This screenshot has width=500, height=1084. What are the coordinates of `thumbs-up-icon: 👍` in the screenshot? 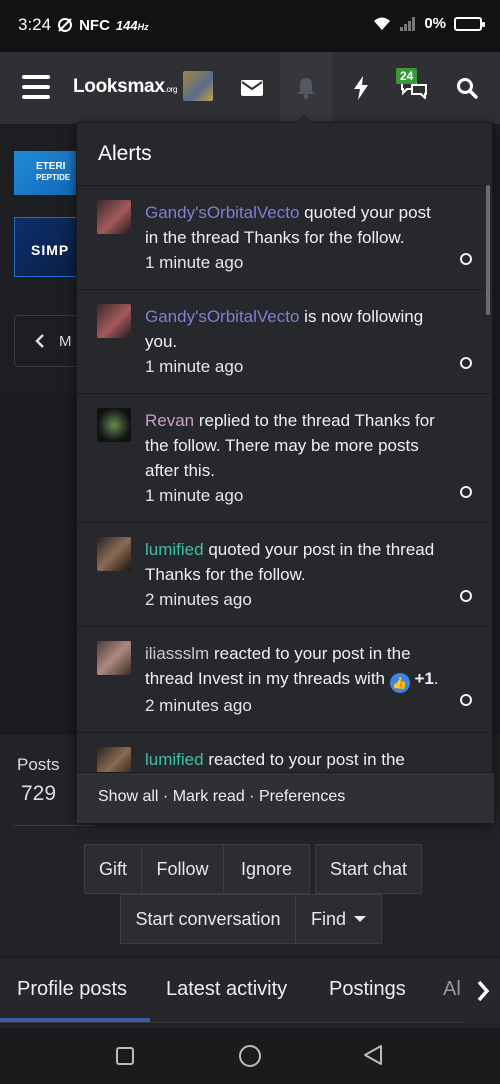 It's located at (399, 683).